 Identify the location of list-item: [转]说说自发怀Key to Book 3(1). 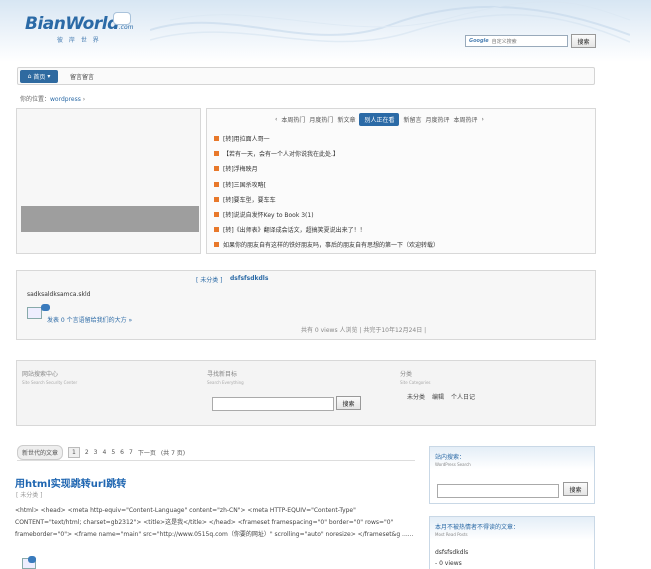
(326, 214).